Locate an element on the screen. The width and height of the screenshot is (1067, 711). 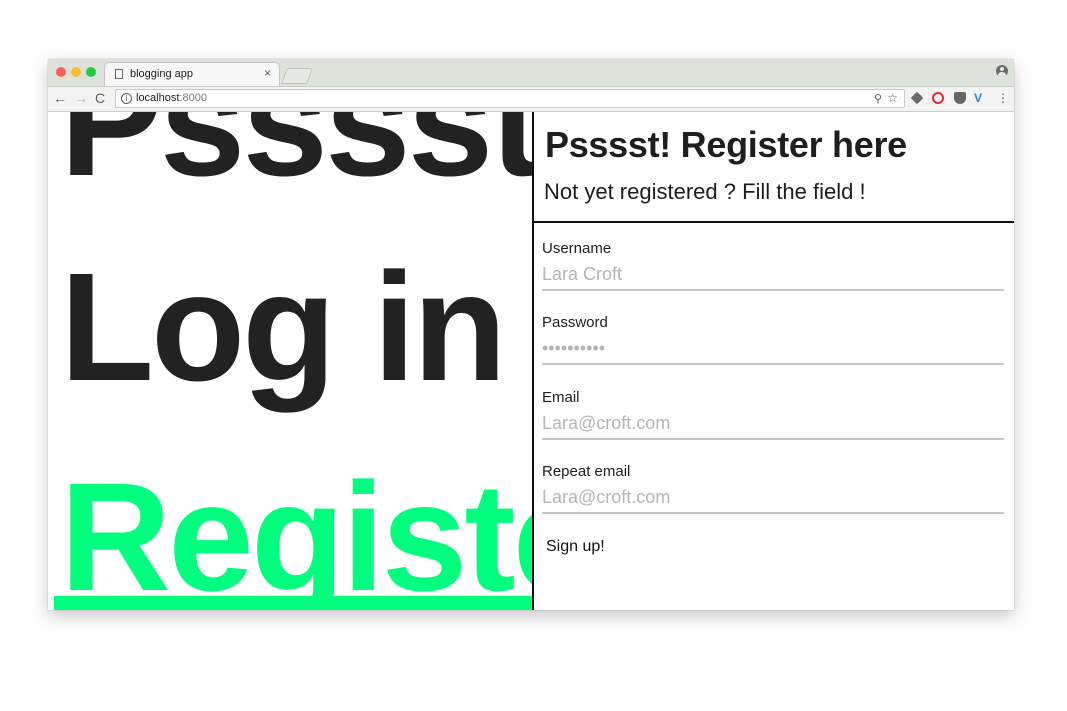
url-port: :8000 is located at coordinates (193, 98).